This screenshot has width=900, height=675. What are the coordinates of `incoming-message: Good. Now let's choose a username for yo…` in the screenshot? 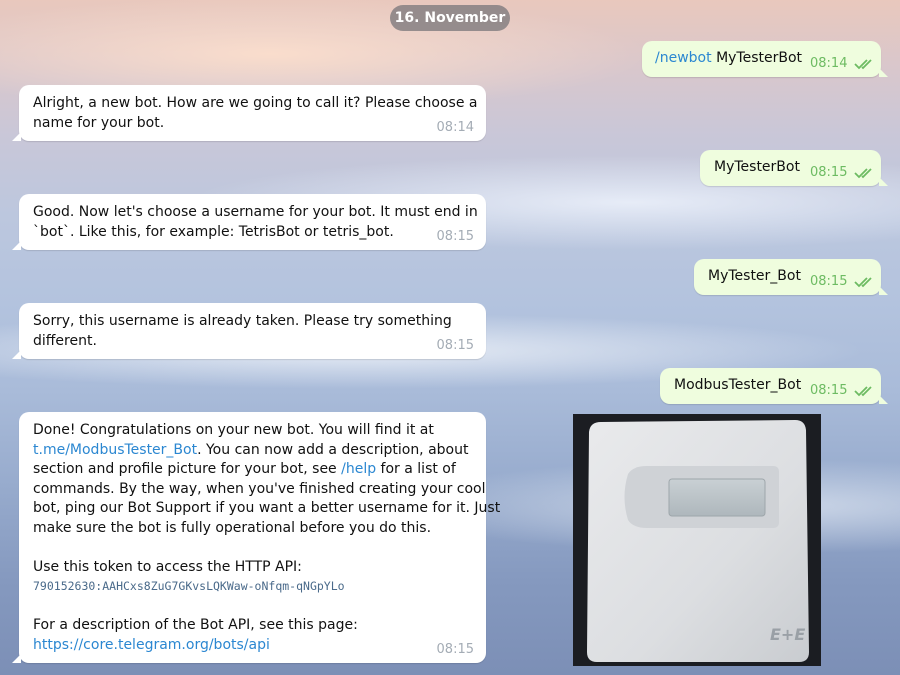 It's located at (249, 222).